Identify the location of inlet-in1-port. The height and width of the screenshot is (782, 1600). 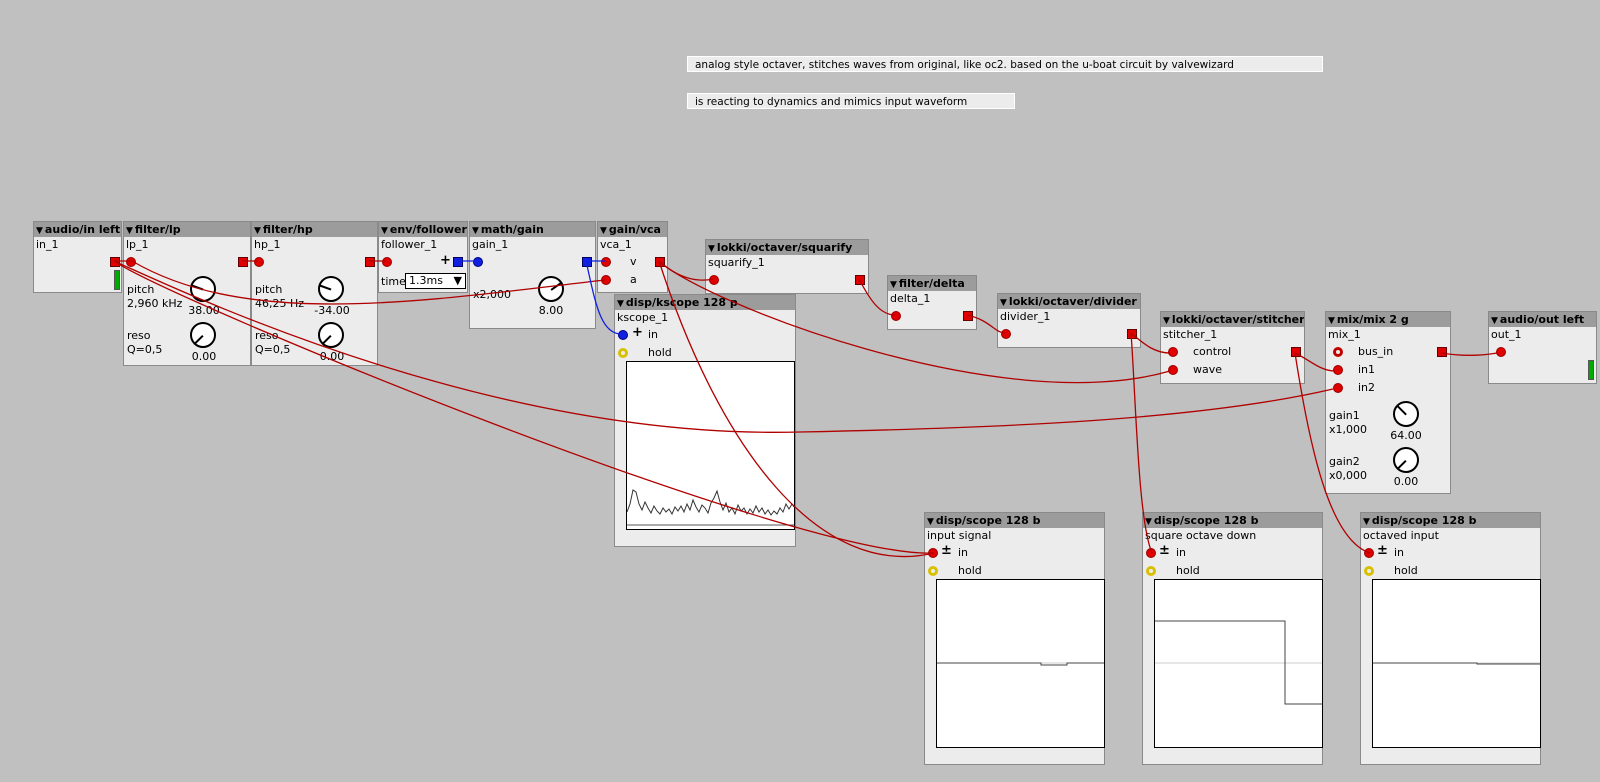
(1338, 370).